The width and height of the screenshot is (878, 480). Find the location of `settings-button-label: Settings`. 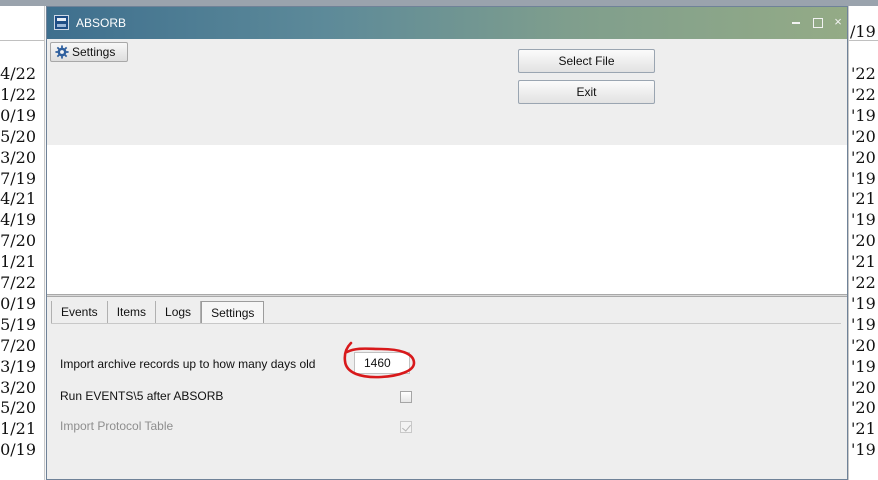

settings-button-label: Settings is located at coordinates (94, 52).